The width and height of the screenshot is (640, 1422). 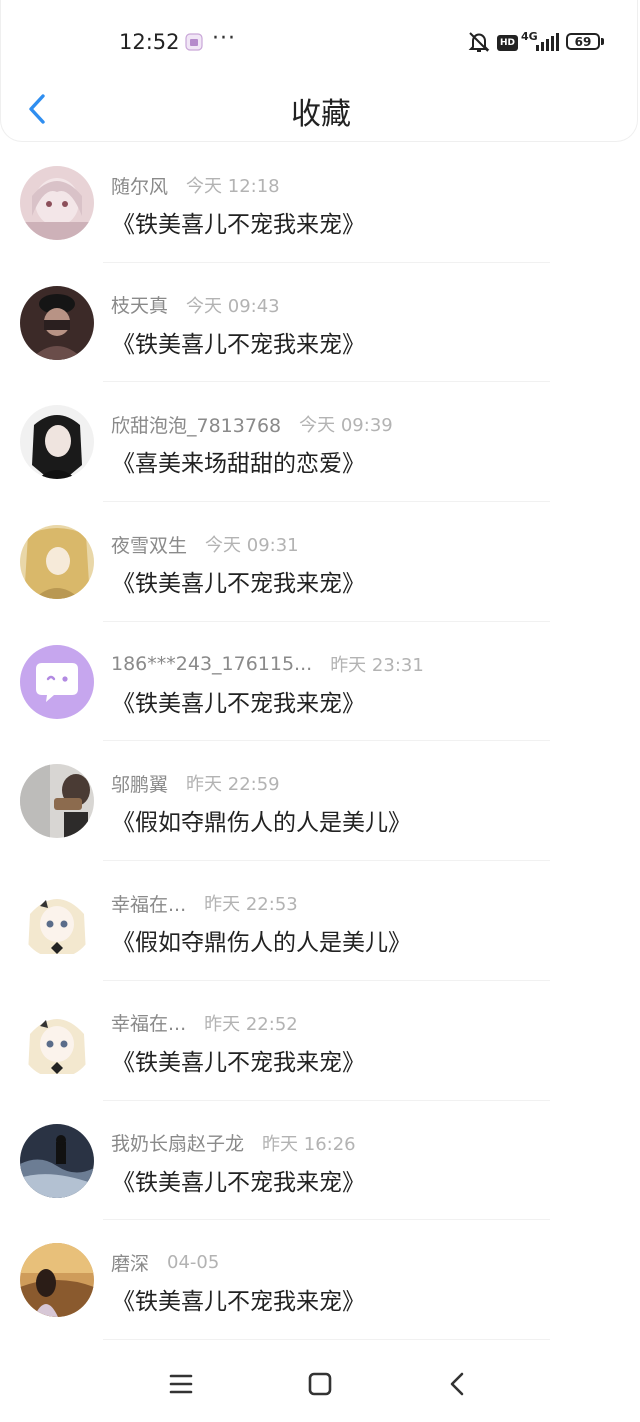 What do you see at coordinates (458, 1384) in the screenshot?
I see `back-triangle-icon` at bounding box center [458, 1384].